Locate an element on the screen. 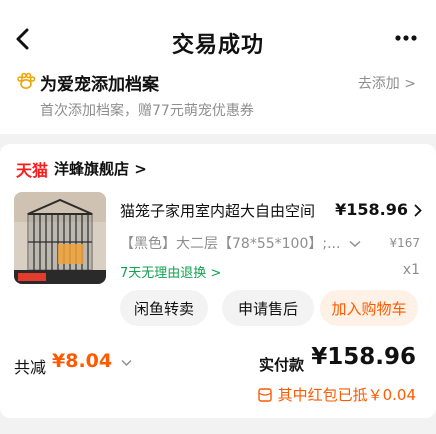 The height and width of the screenshot is (434, 436). product-thumbnail is located at coordinates (60, 238).